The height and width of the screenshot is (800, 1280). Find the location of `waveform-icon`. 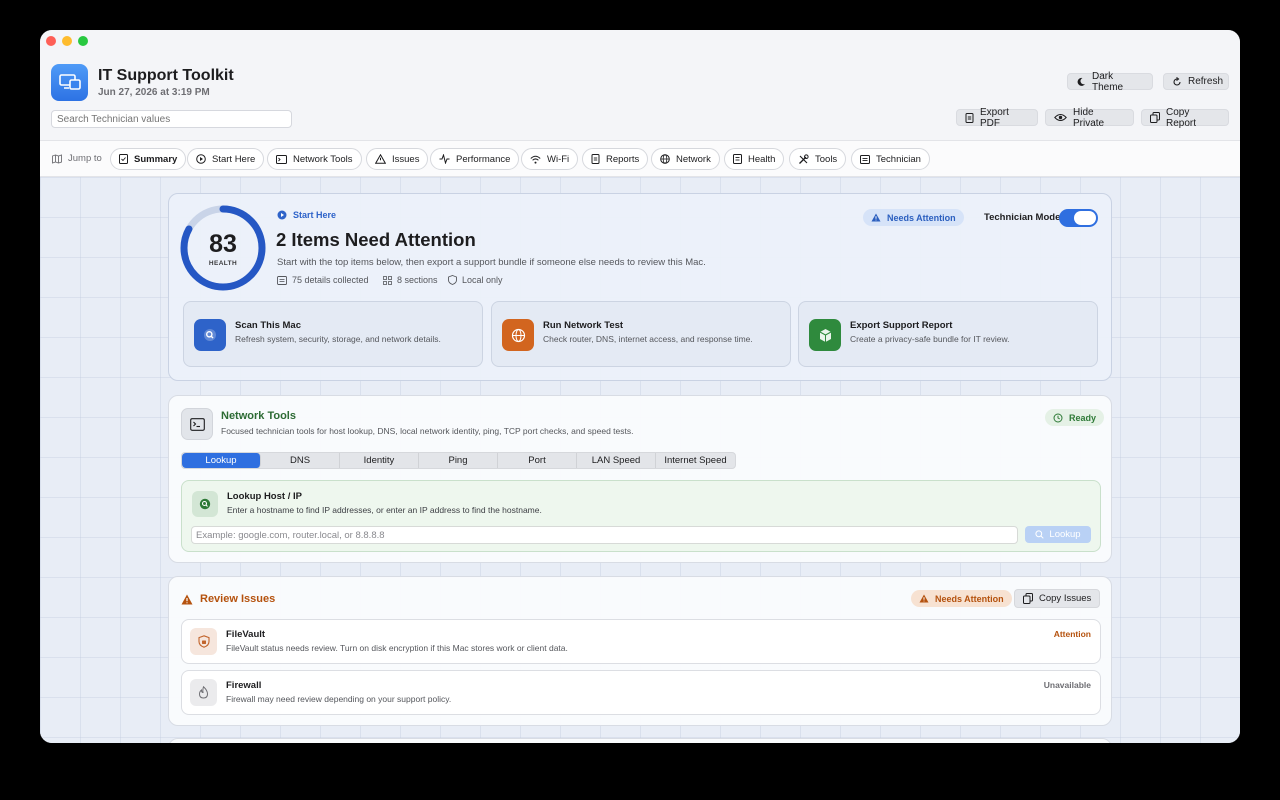

waveform-icon is located at coordinates (444, 159).